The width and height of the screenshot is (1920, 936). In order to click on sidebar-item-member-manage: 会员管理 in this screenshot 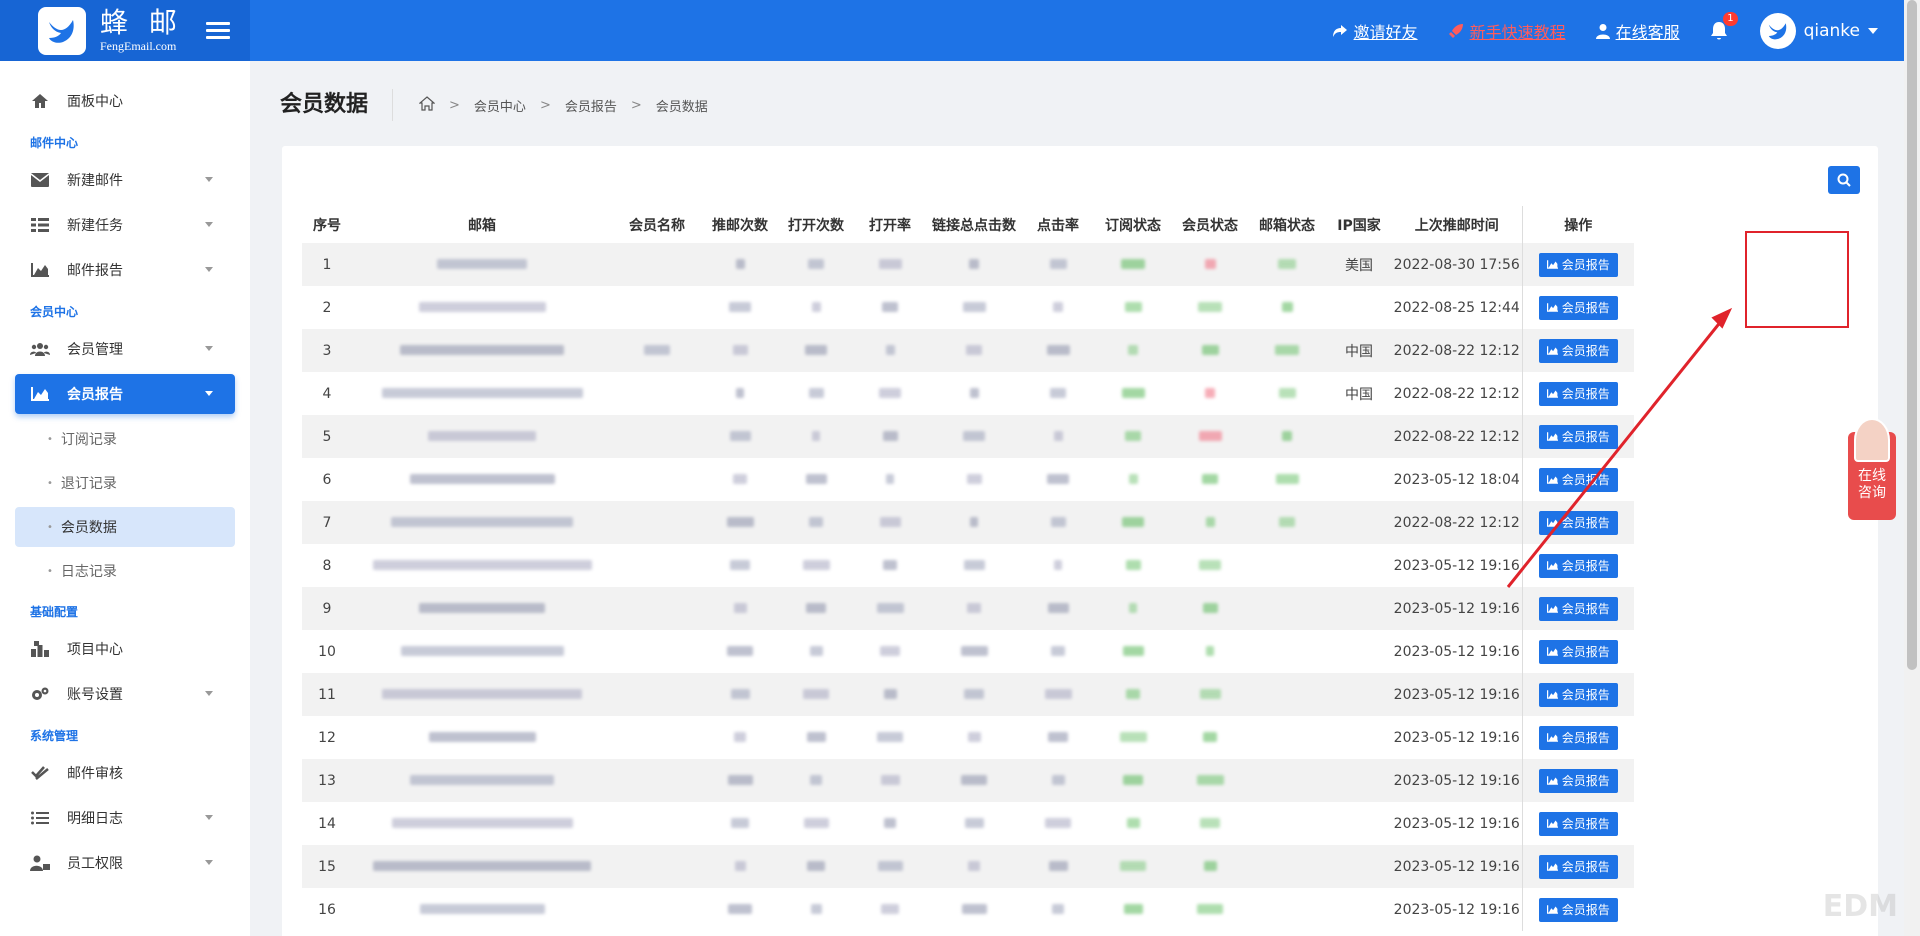, I will do `click(125, 349)`.